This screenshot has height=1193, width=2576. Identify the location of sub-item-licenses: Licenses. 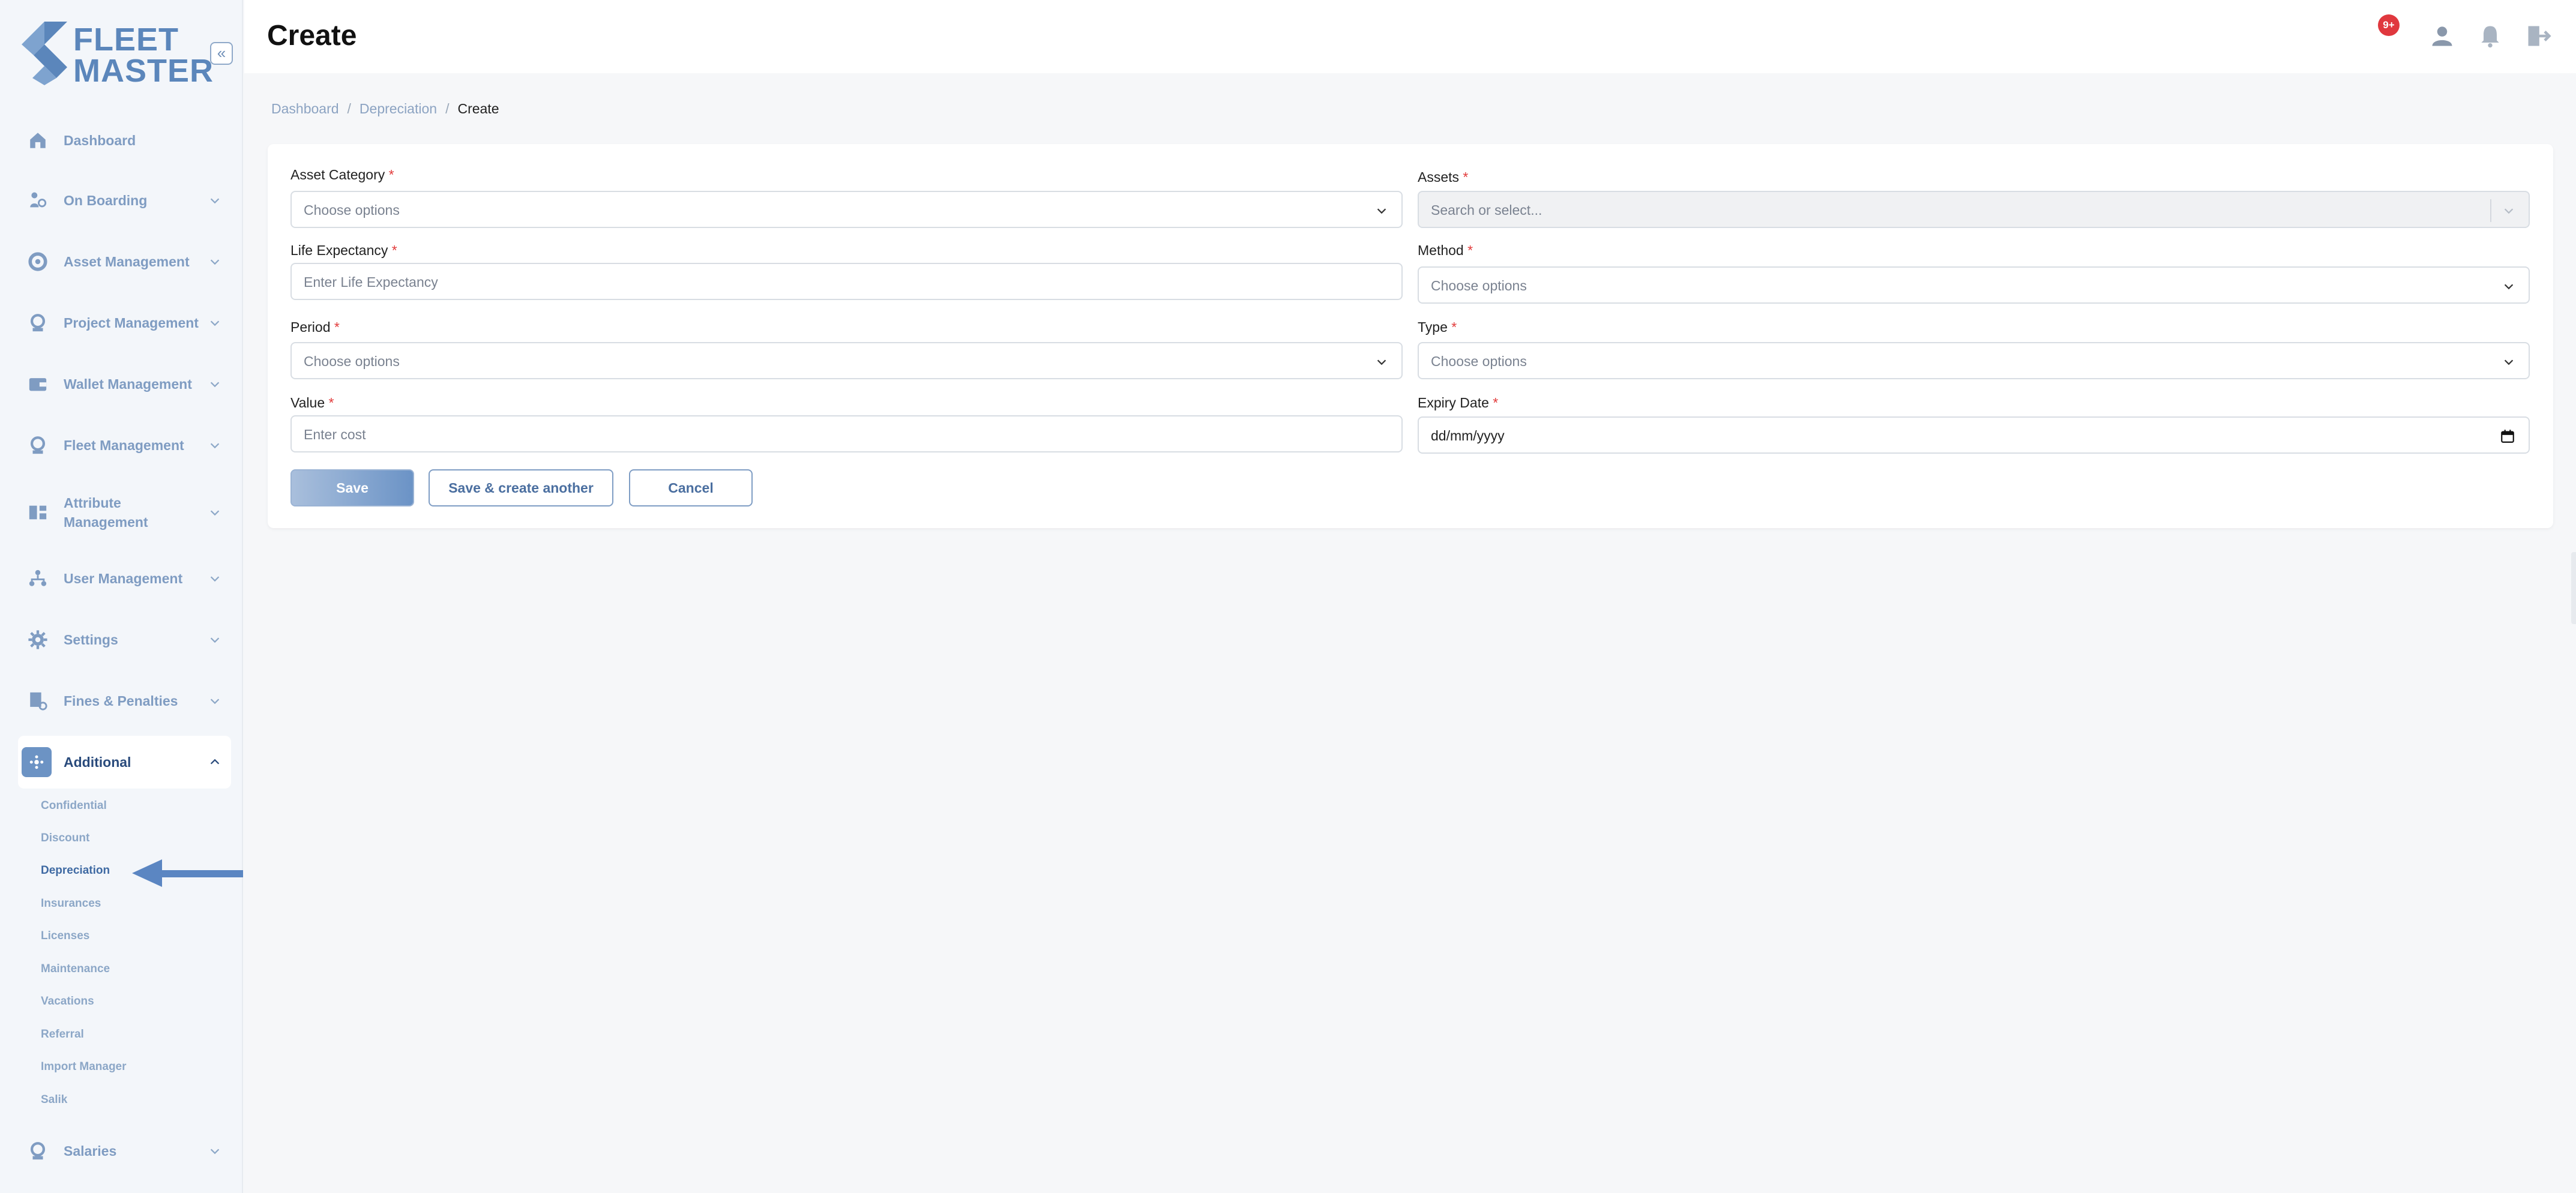
(65, 936).